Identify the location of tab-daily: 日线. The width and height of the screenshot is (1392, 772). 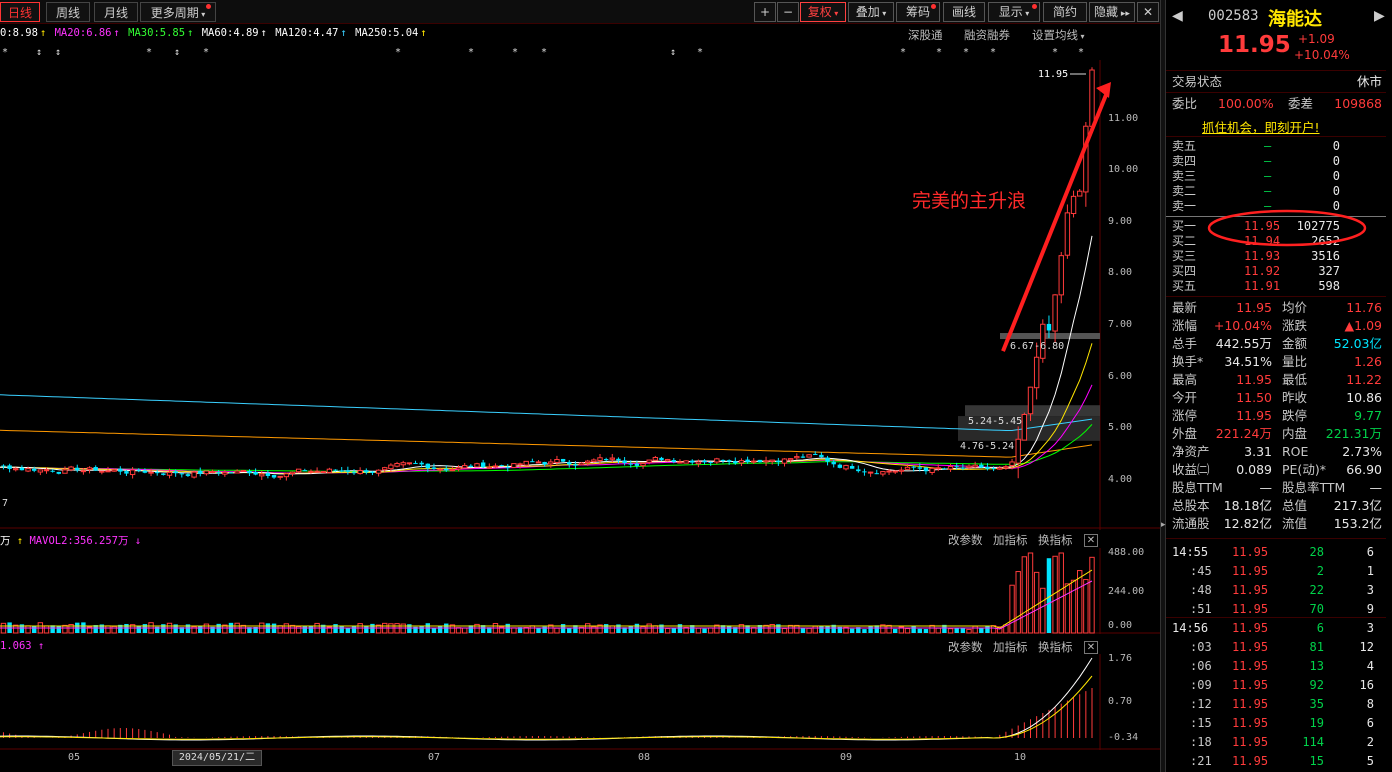
(20, 12).